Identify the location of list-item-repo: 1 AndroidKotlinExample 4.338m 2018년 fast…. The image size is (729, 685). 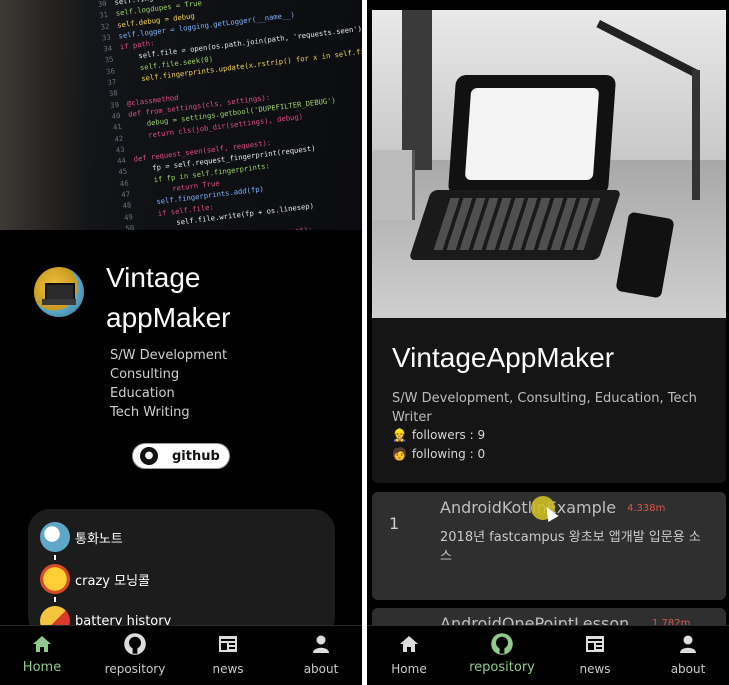
(549, 546).